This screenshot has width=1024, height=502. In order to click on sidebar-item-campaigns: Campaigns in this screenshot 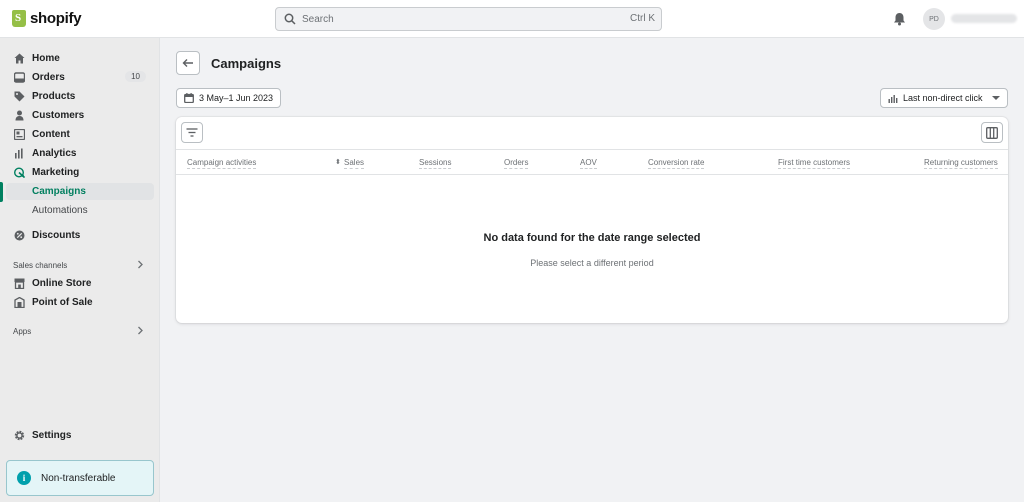, I will do `click(80, 191)`.